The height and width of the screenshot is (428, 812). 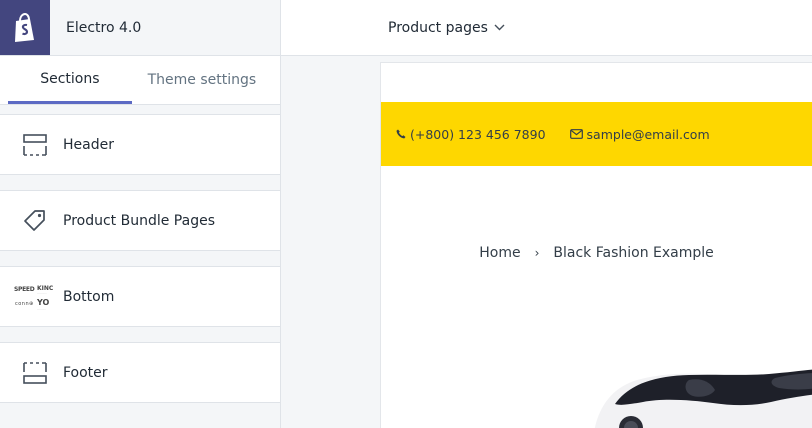 I want to click on tag-icon, so click(x=35, y=221).